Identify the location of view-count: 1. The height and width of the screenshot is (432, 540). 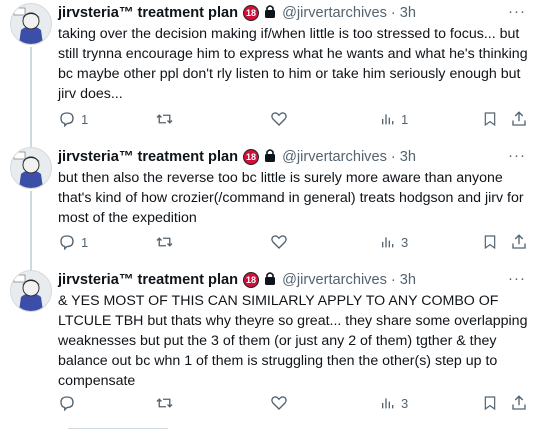
(405, 119).